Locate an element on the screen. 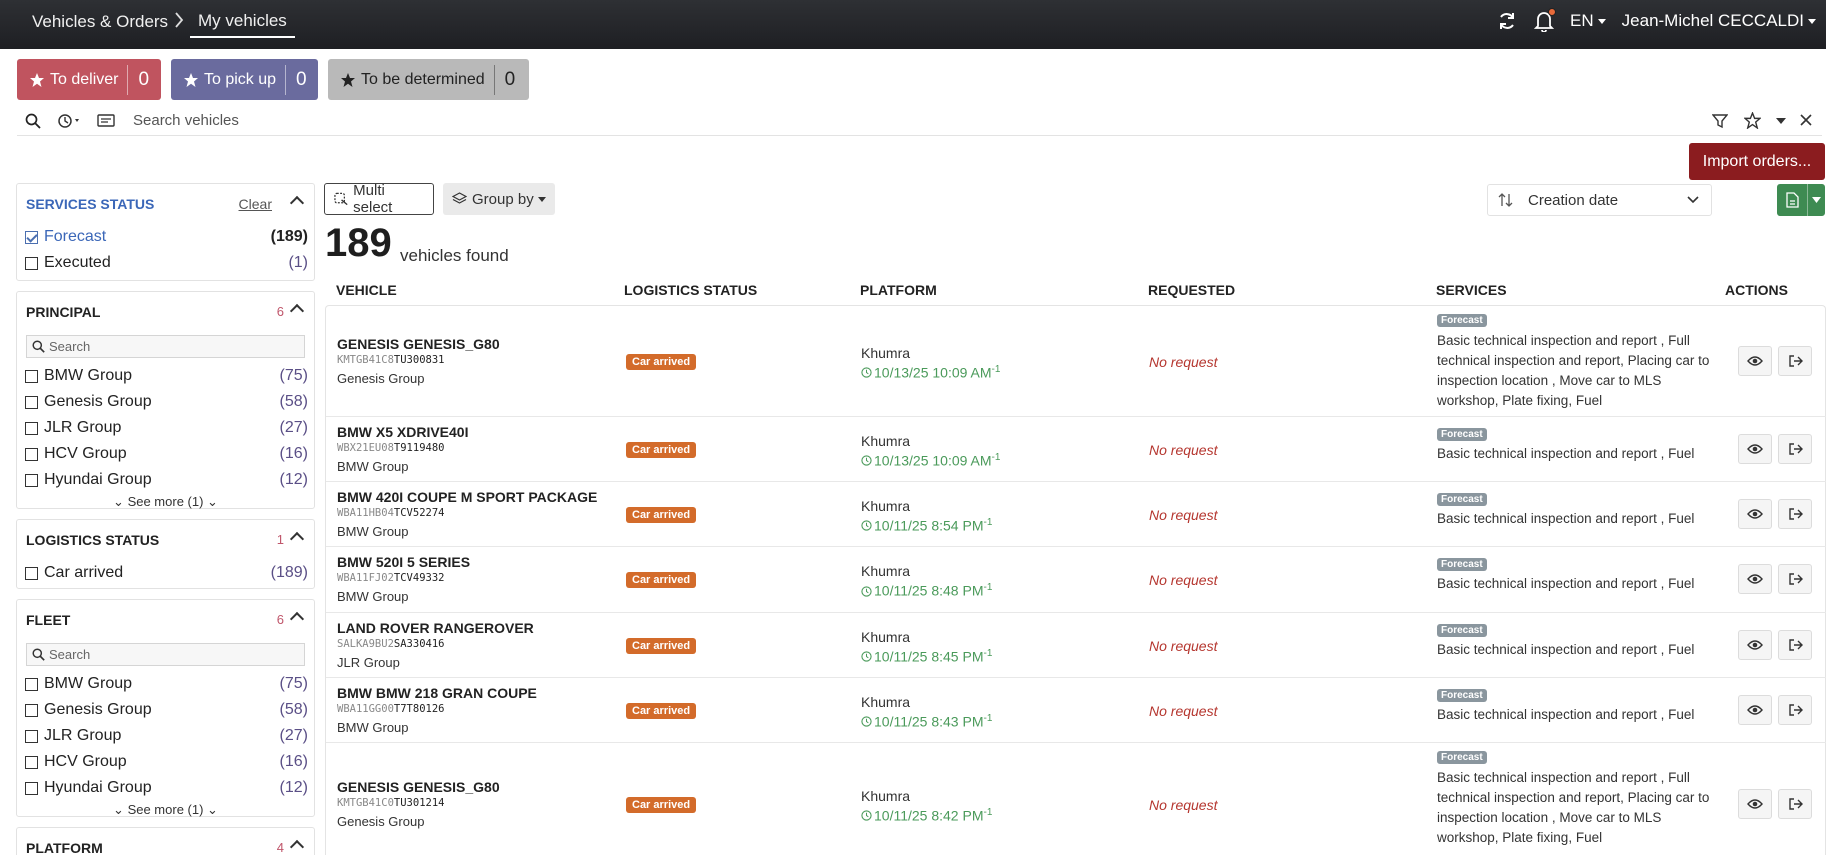  history-icon is located at coordinates (70, 121).